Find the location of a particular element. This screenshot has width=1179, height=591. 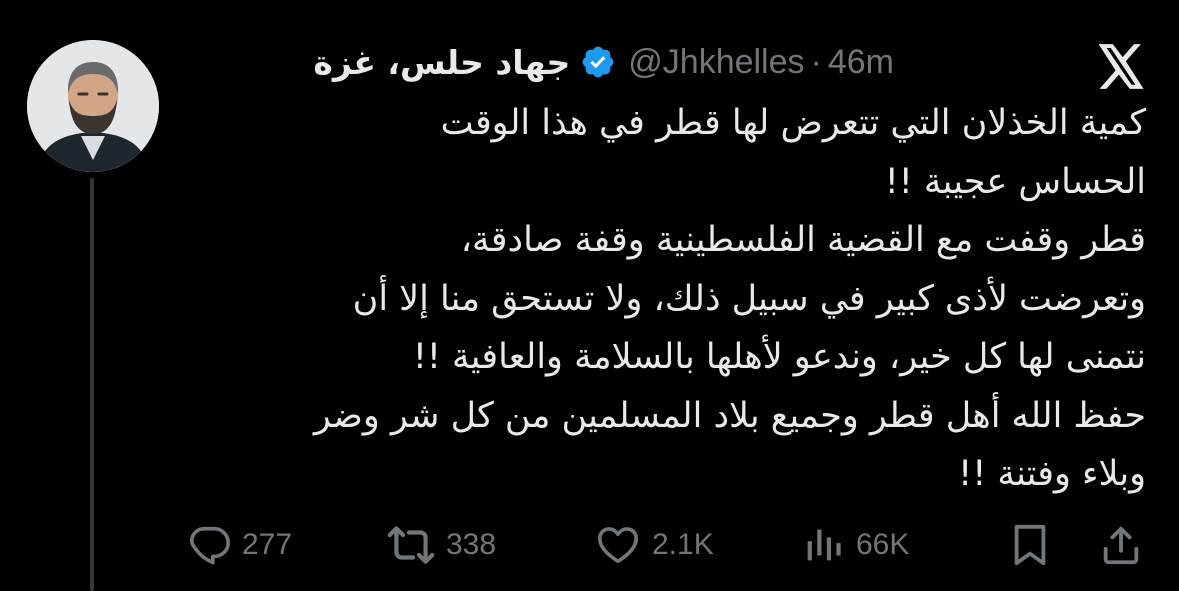

share-button is located at coordinates (1121, 545).